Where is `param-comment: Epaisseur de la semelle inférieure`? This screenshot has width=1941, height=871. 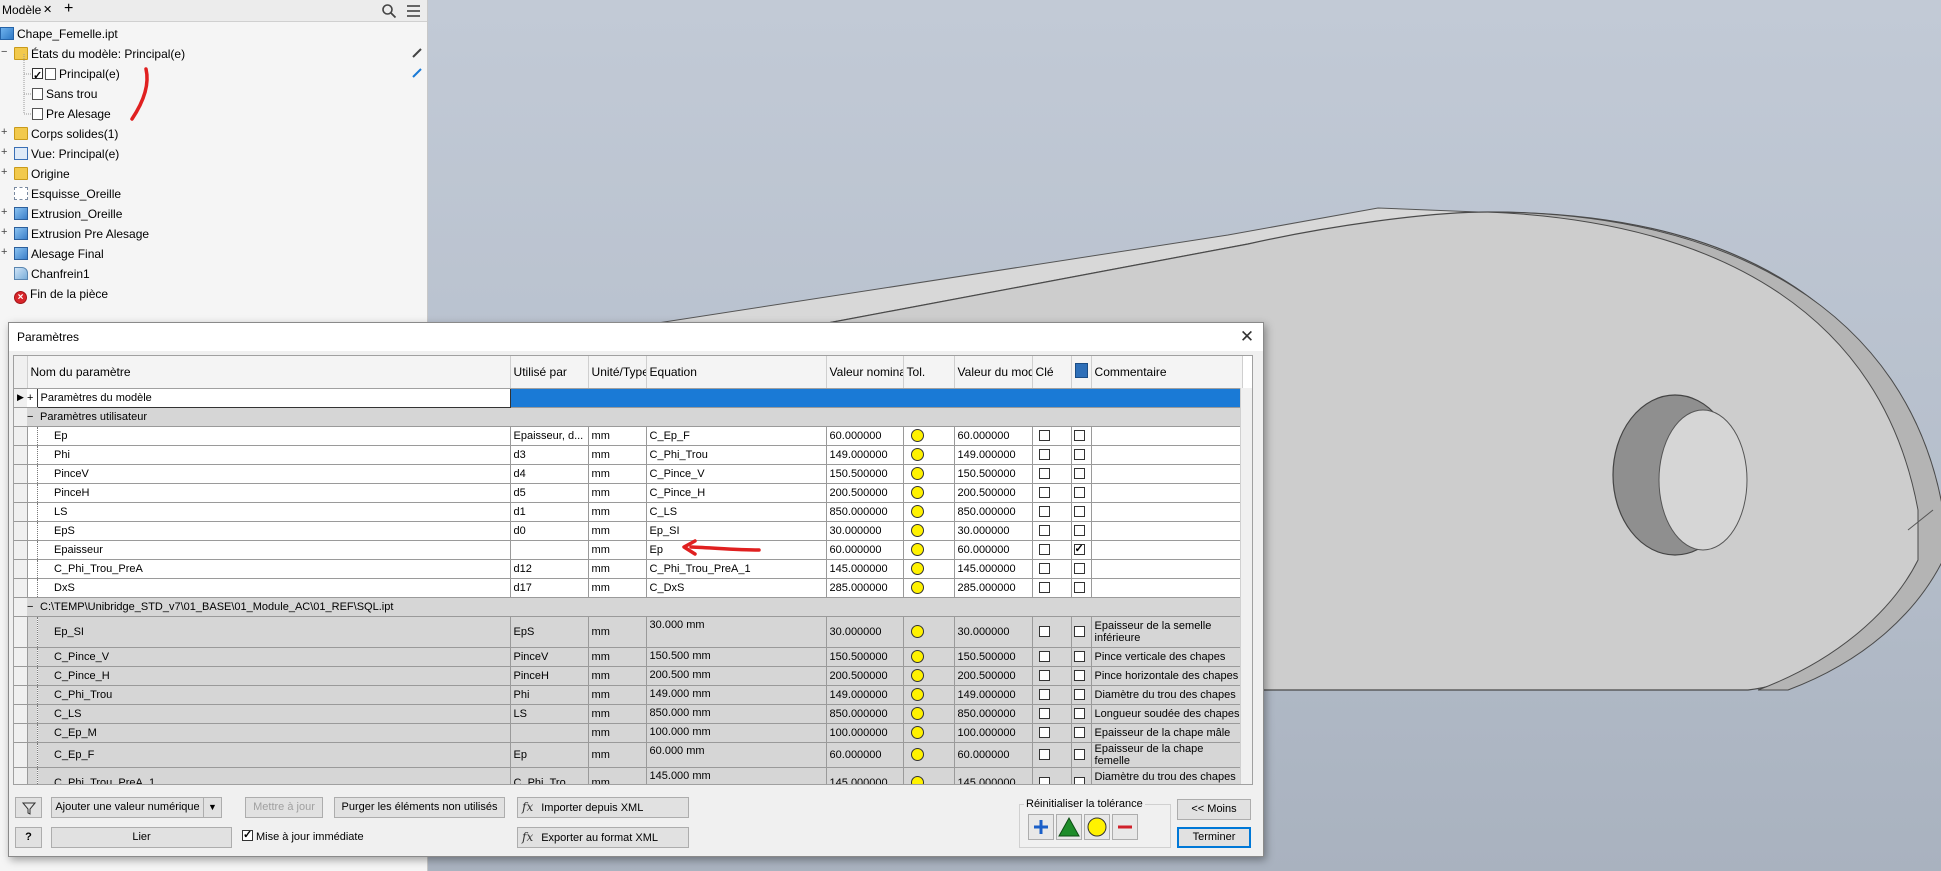
param-comment: Epaisseur de la semelle inférieure is located at coordinates (1167, 632).